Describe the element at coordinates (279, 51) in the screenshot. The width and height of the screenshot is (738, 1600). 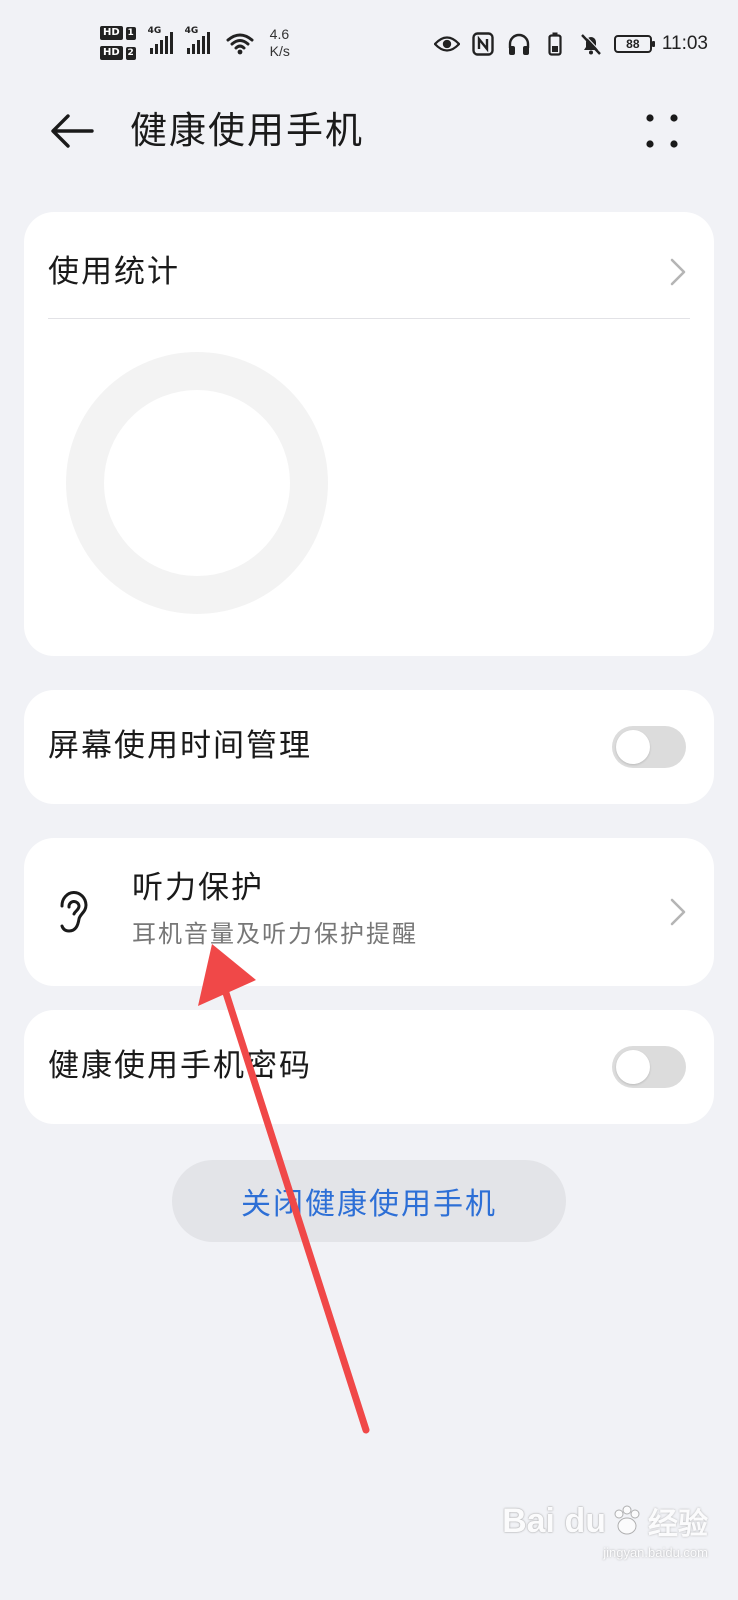
I see `network-speed-unit: K/s` at that location.